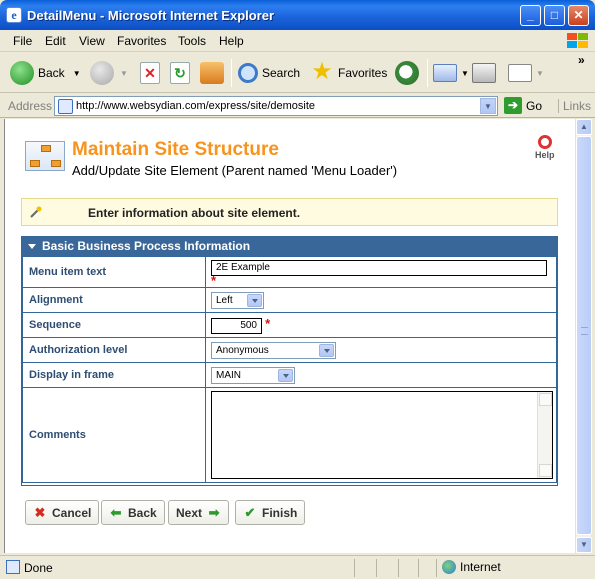 This screenshot has height=579, width=595. Describe the element at coordinates (297, 41) in the screenshot. I see `menu-bar: File Edit View Favorites Tools Help` at that location.